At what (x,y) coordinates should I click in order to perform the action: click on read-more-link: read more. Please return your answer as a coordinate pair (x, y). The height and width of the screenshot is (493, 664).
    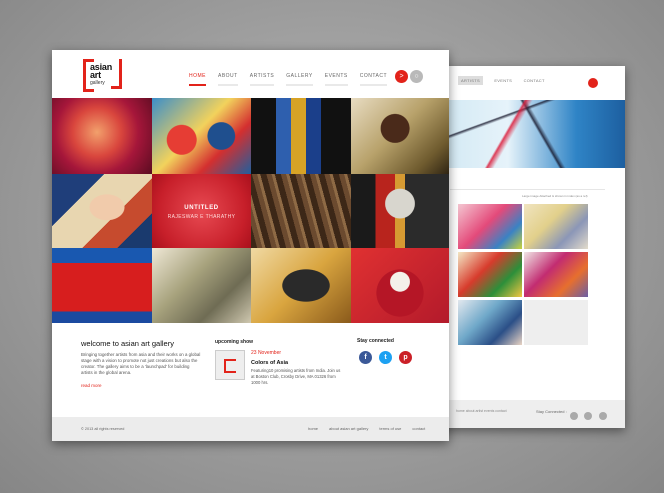
    Looking at the image, I should click on (91, 385).